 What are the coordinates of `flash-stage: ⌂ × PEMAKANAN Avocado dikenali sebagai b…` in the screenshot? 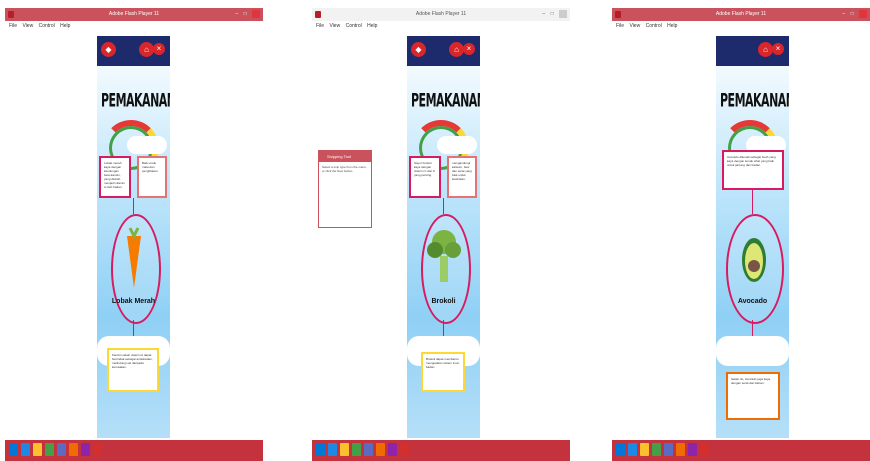 It's located at (752, 237).